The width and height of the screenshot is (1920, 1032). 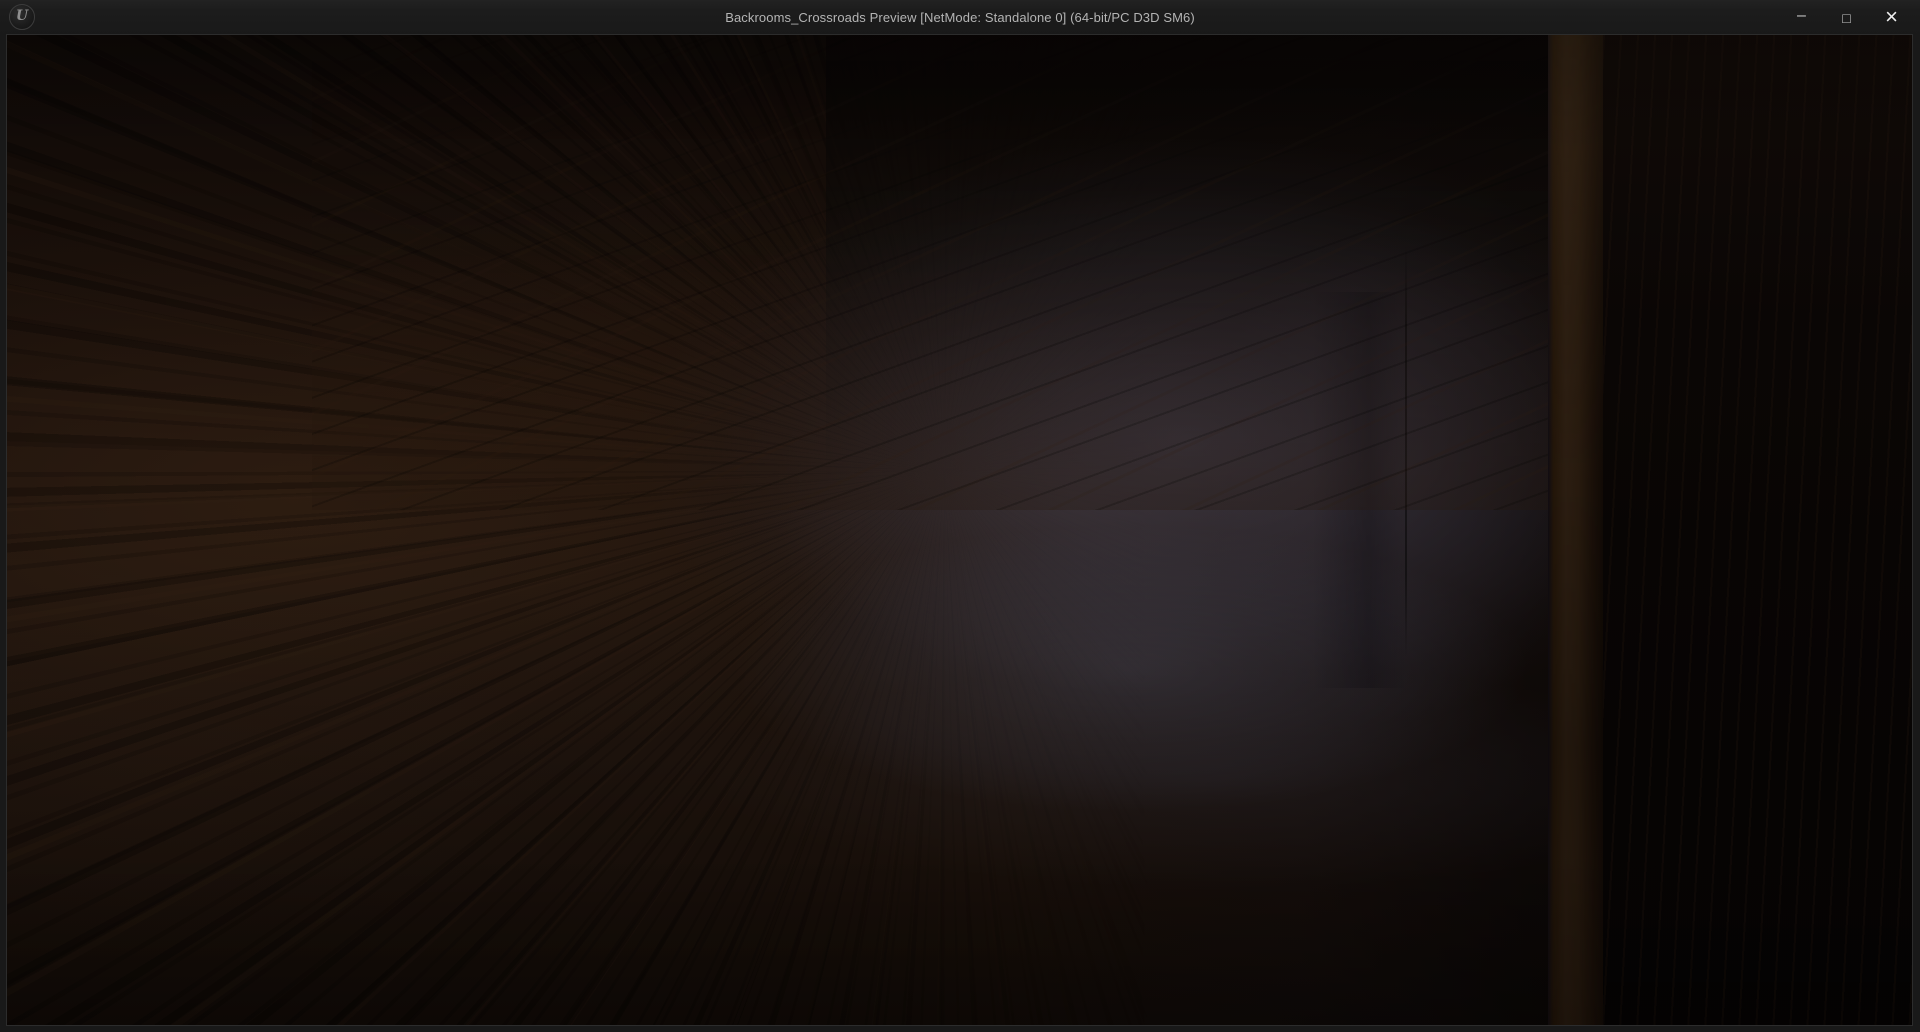 I want to click on unreal-engine-logo-icon: U, so click(x=22, y=17).